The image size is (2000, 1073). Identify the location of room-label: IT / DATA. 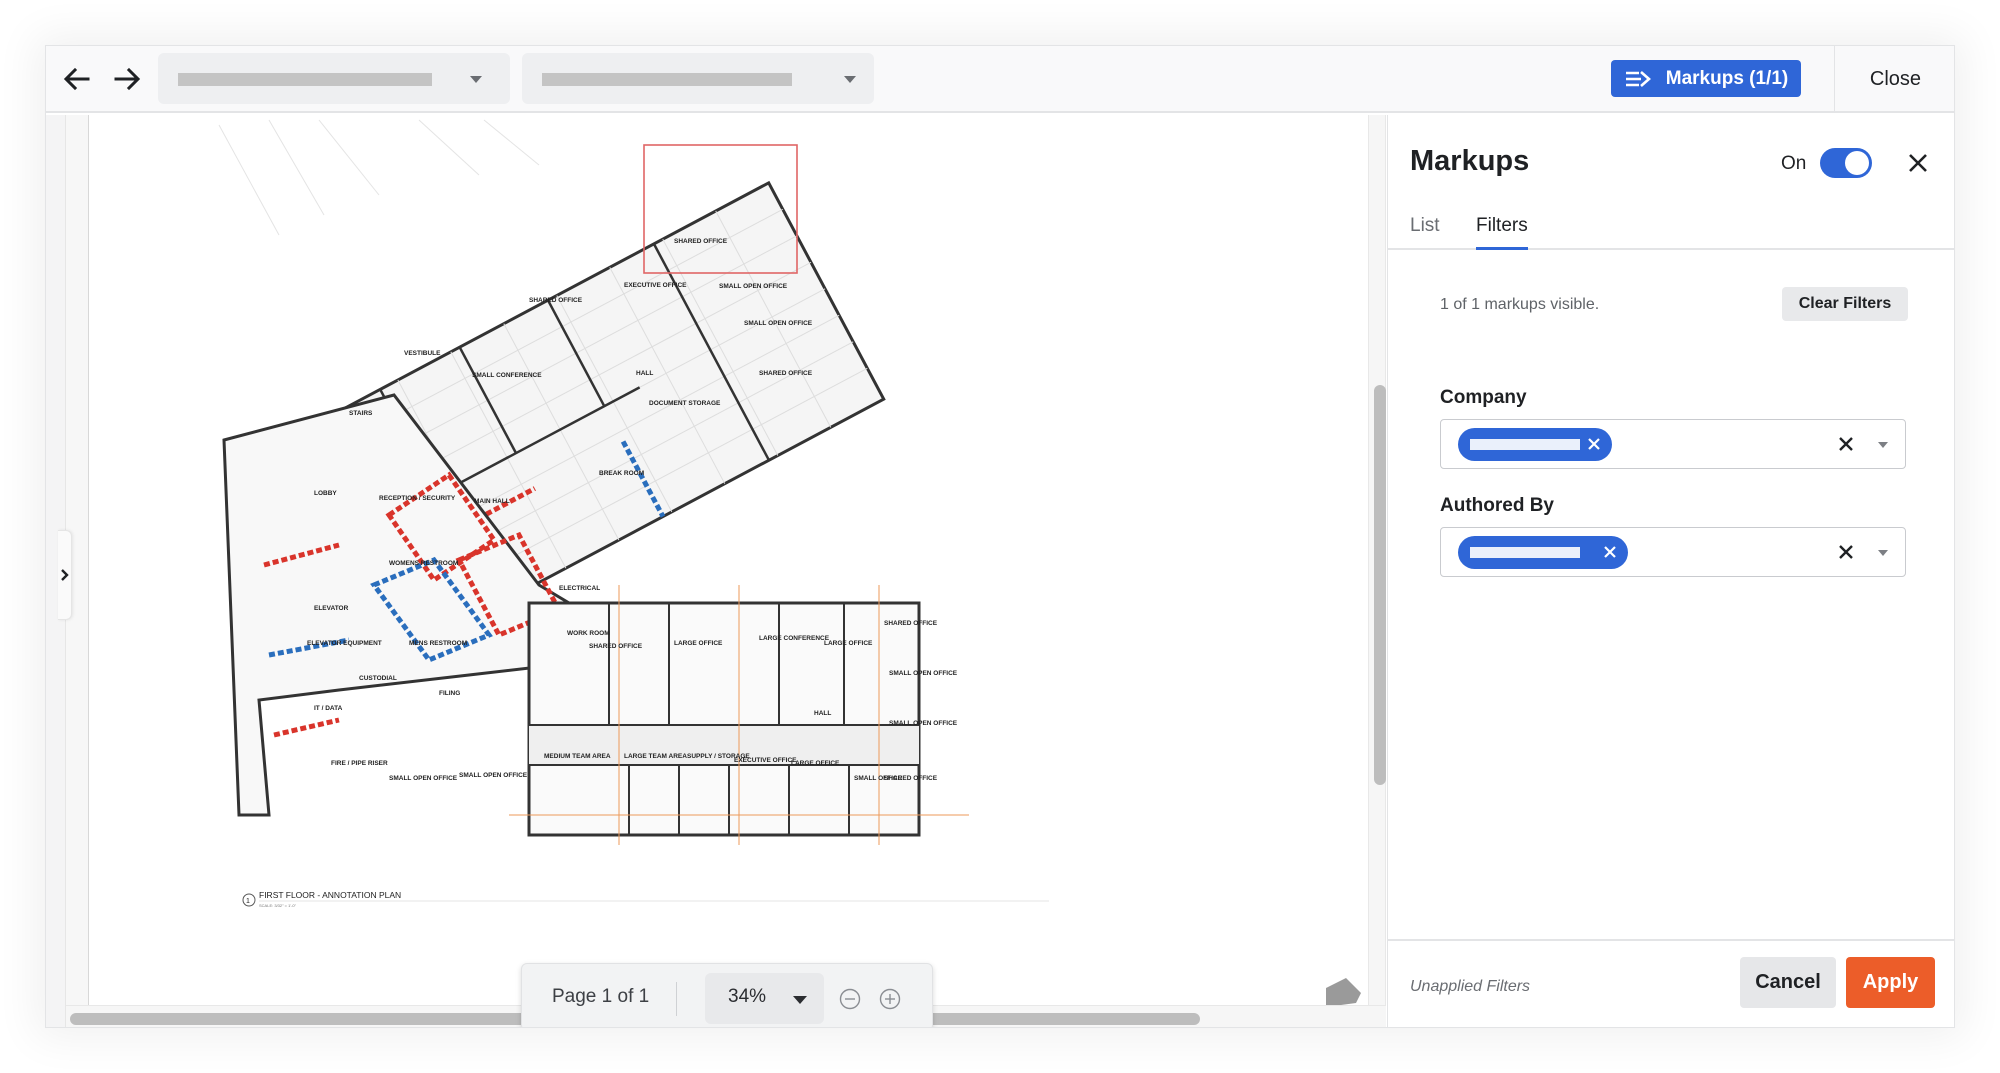
(328, 708).